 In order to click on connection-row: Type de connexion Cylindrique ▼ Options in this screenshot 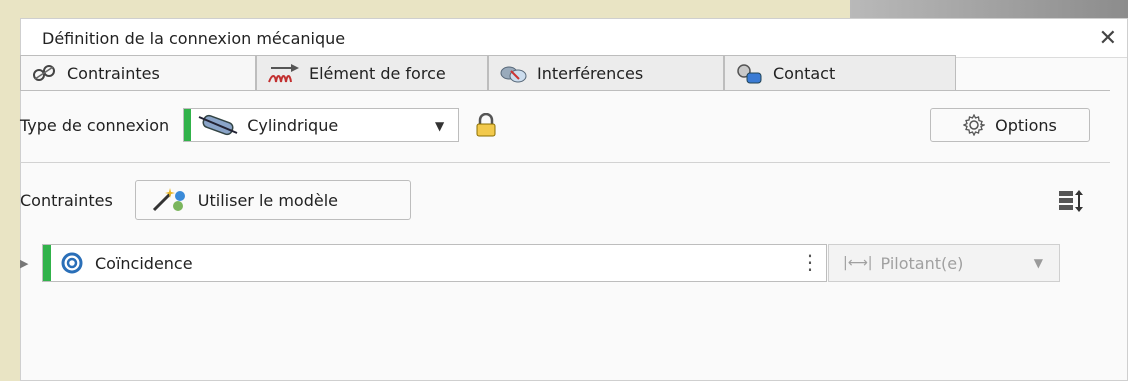, I will do `click(555, 125)`.